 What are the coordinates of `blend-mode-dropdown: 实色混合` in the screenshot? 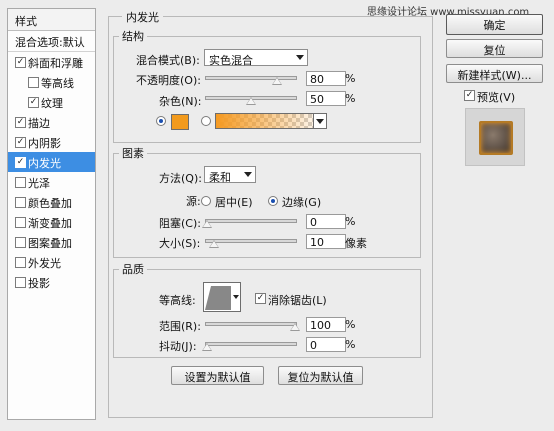 It's located at (256, 58).